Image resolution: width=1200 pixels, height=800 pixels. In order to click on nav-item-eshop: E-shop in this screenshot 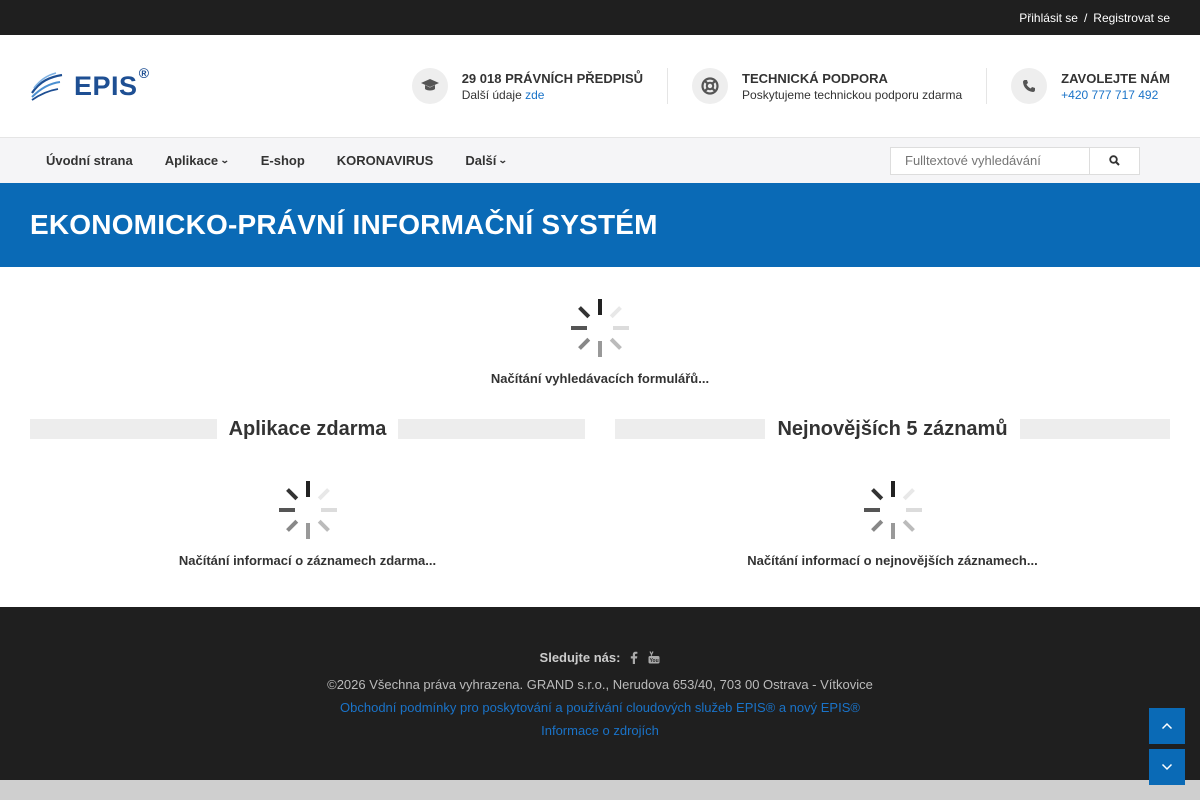, I will do `click(283, 160)`.